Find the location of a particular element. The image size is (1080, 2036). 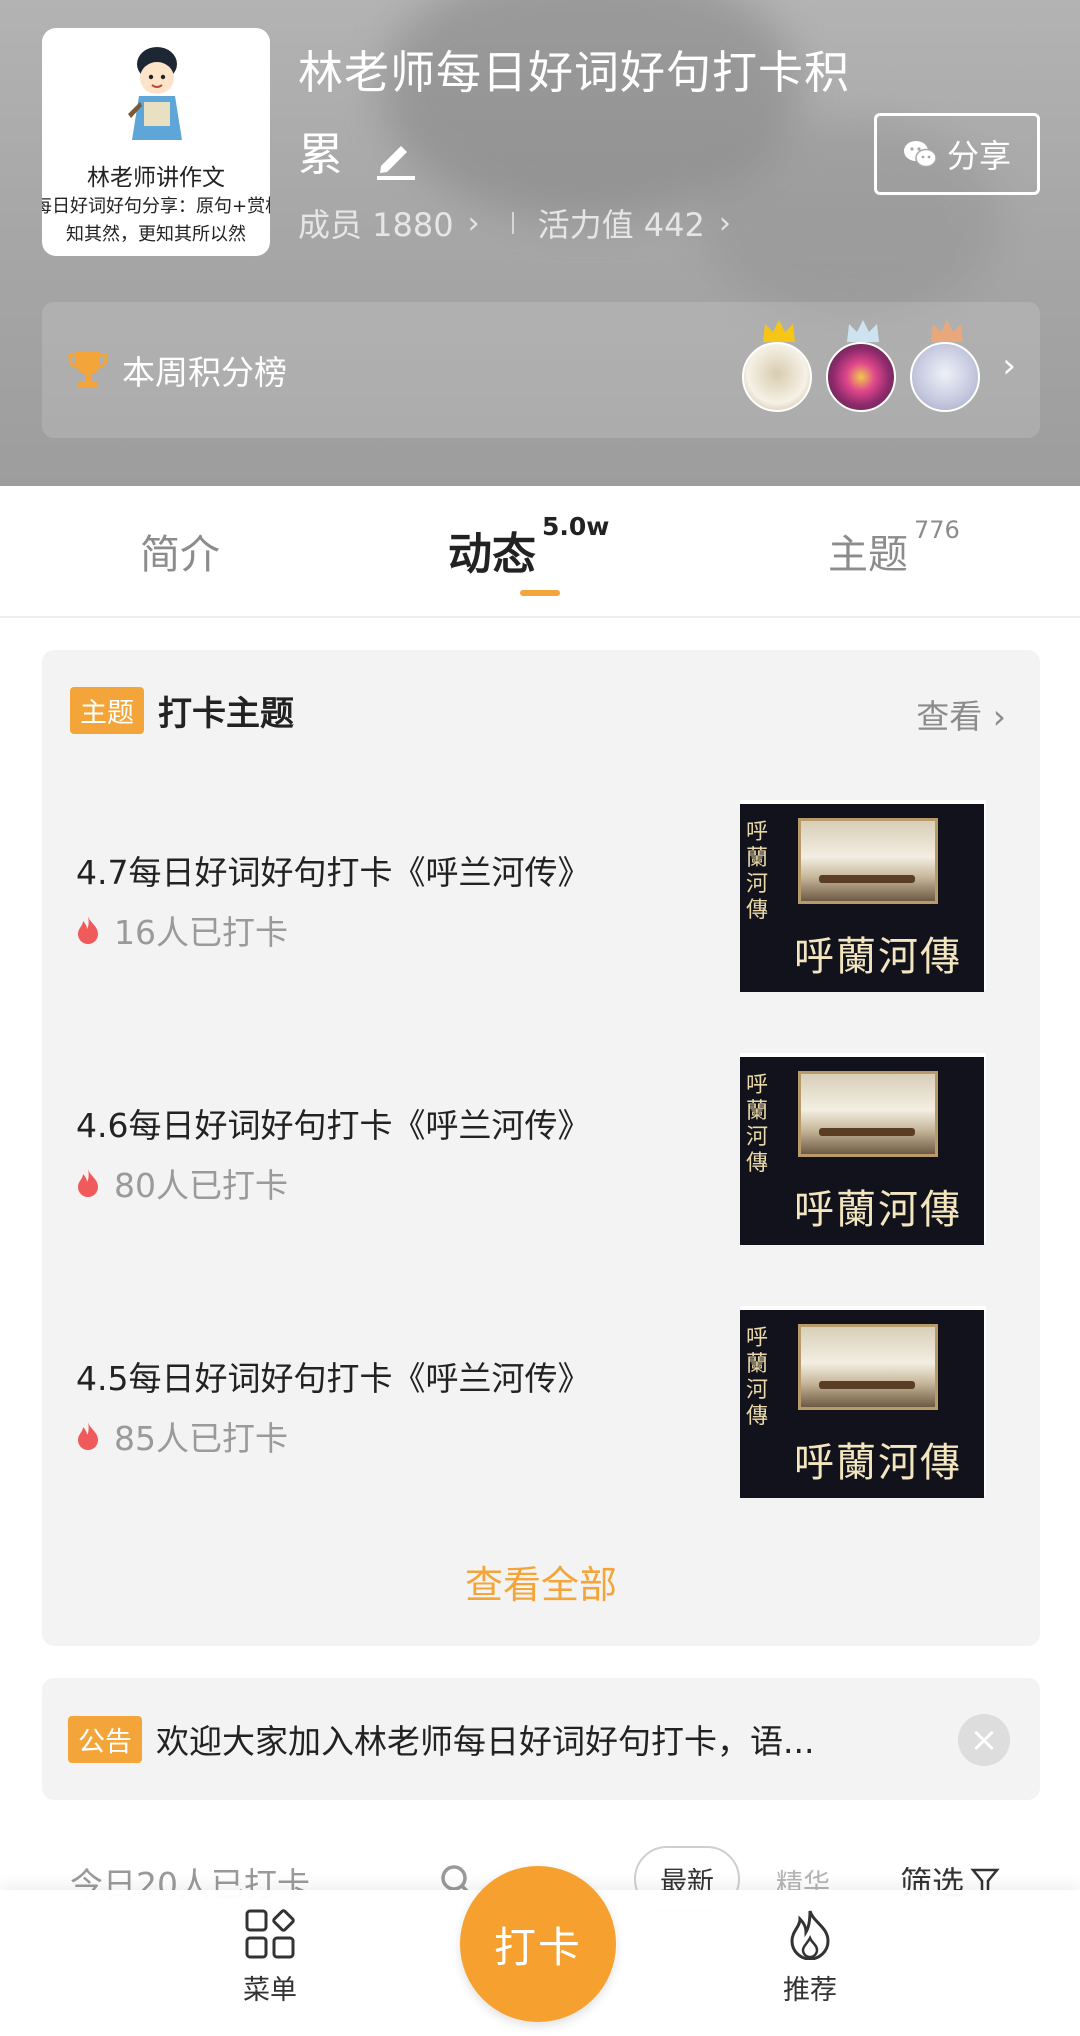

topic-item: 4.5每日好词好句打卡《呼兰河传》 85人已打卡 呼蘭河傳 呼蘭河傳 is located at coordinates (541, 1402).